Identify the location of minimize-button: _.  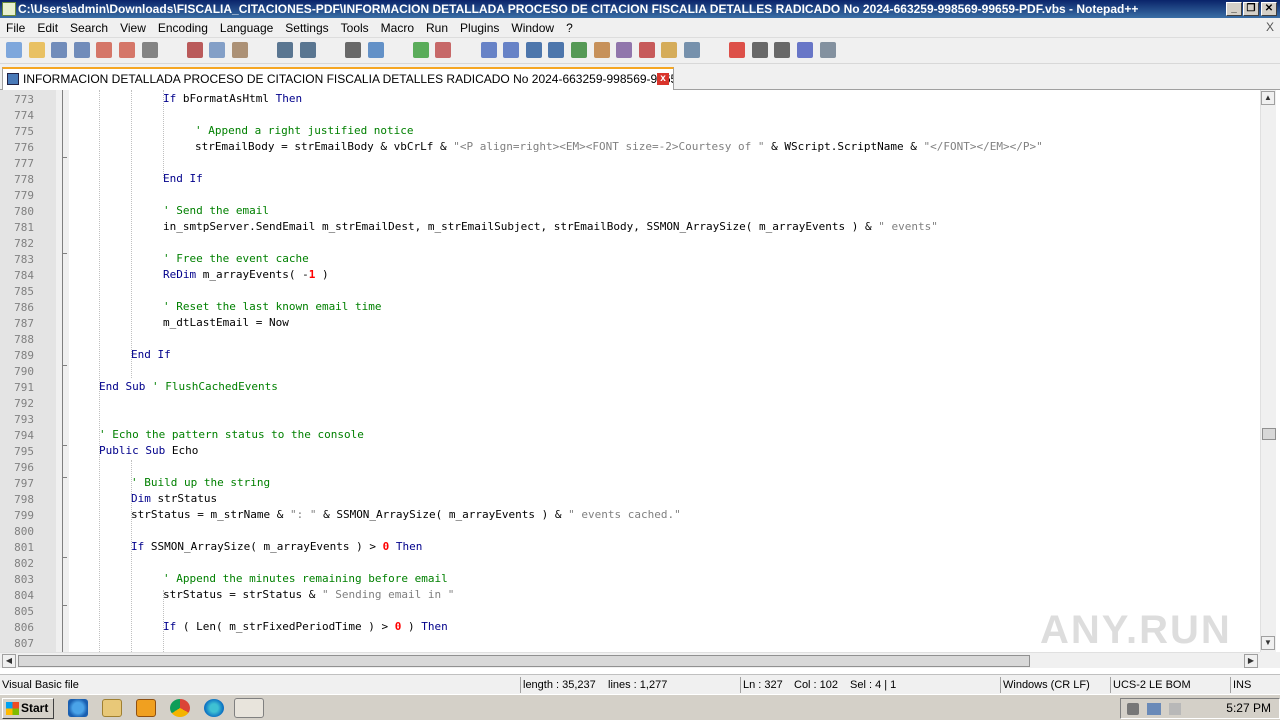
(1234, 9).